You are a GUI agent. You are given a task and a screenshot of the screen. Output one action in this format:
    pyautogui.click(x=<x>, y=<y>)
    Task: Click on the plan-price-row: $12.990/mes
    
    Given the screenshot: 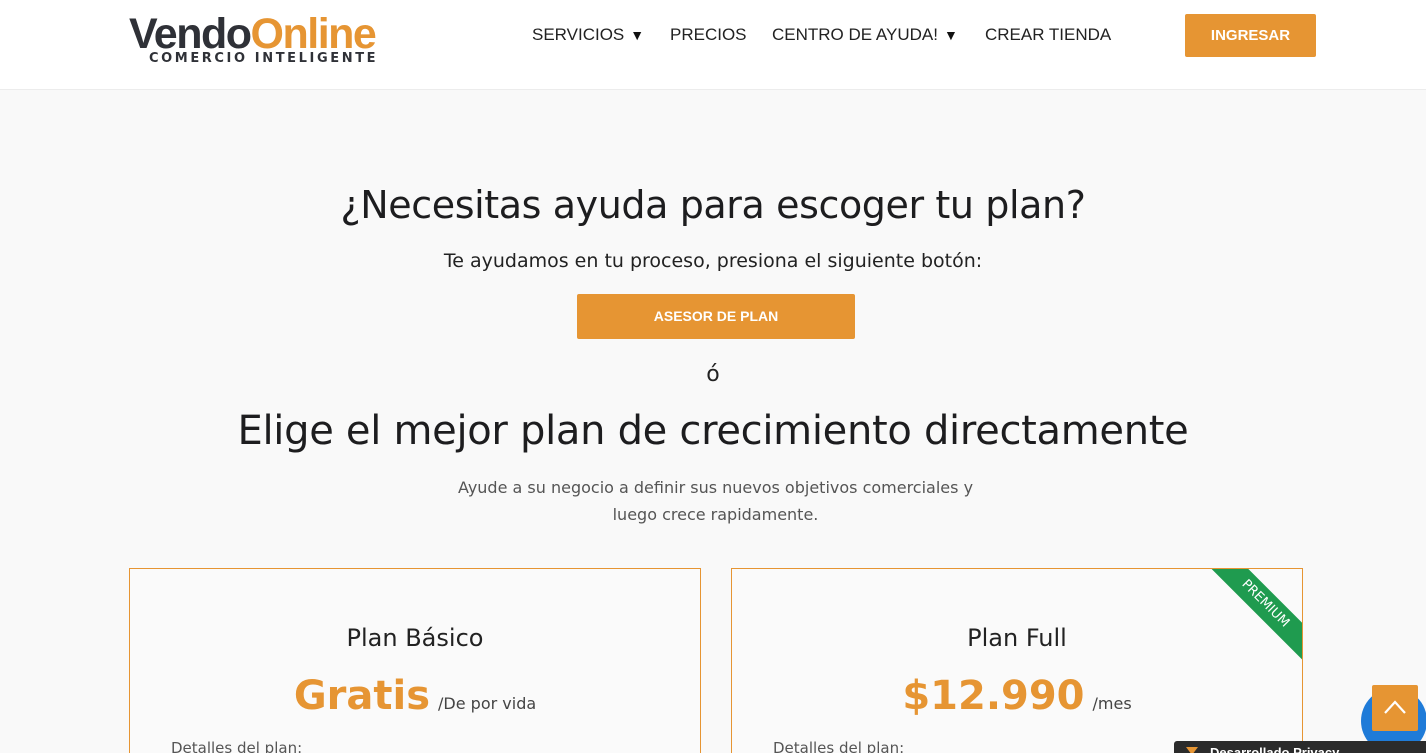 What is the action you would take?
    pyautogui.click(x=1017, y=696)
    